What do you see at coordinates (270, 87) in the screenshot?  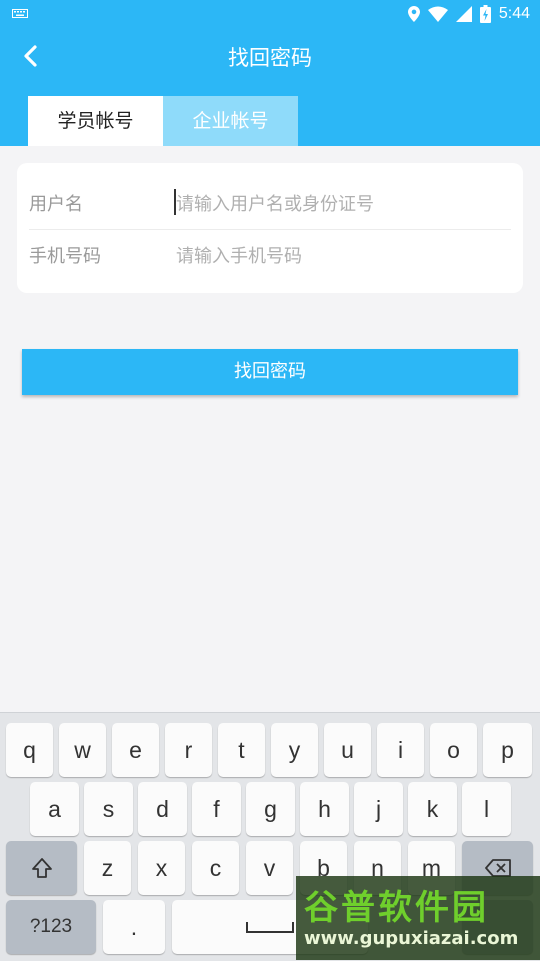 I see `app-bar: 找回密码 学员帐号 企业帐号` at bounding box center [270, 87].